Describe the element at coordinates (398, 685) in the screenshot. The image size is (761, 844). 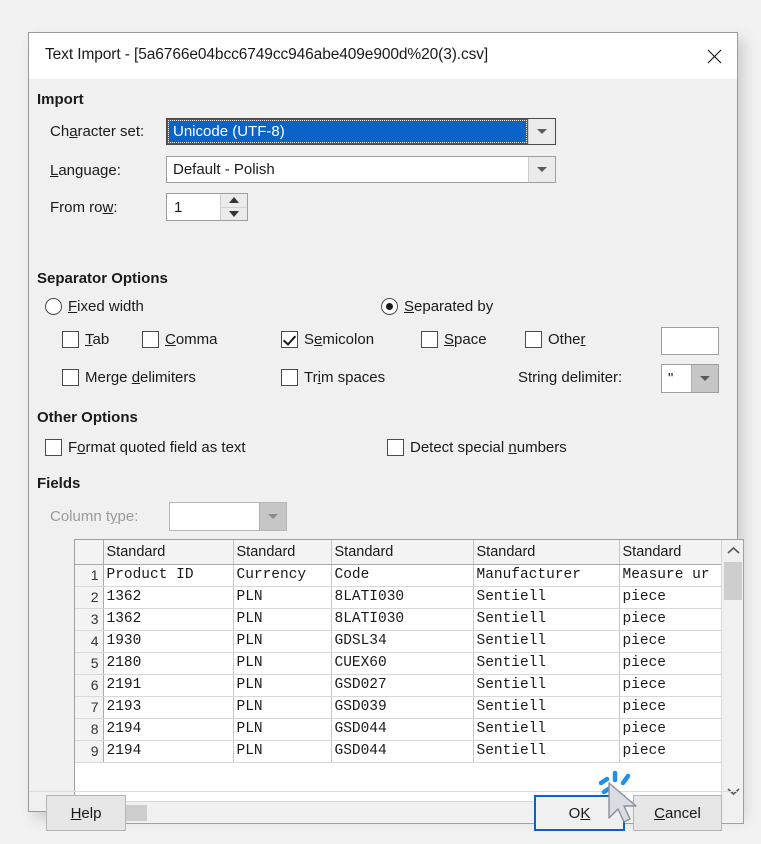
I see `table-row: 6 2191 PLN GSD027 Sentiell piece` at that location.